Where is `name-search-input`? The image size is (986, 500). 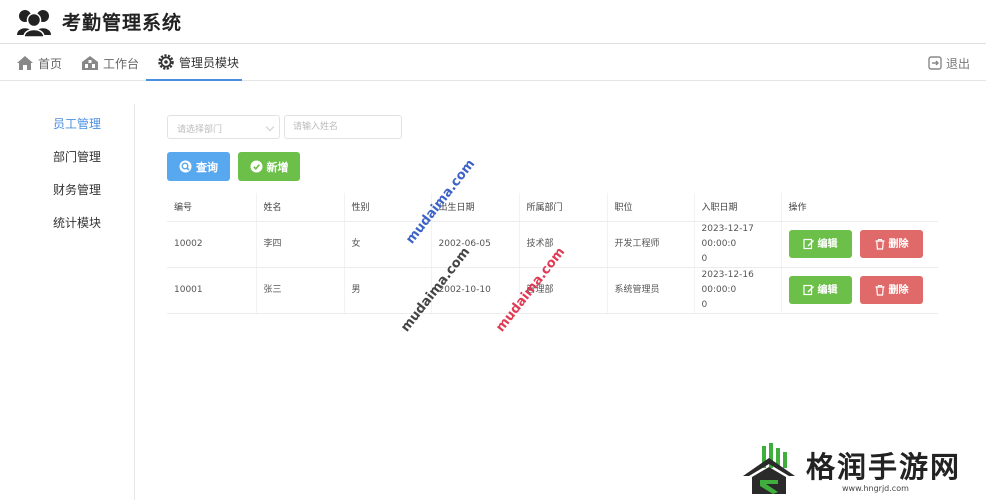 name-search-input is located at coordinates (343, 127).